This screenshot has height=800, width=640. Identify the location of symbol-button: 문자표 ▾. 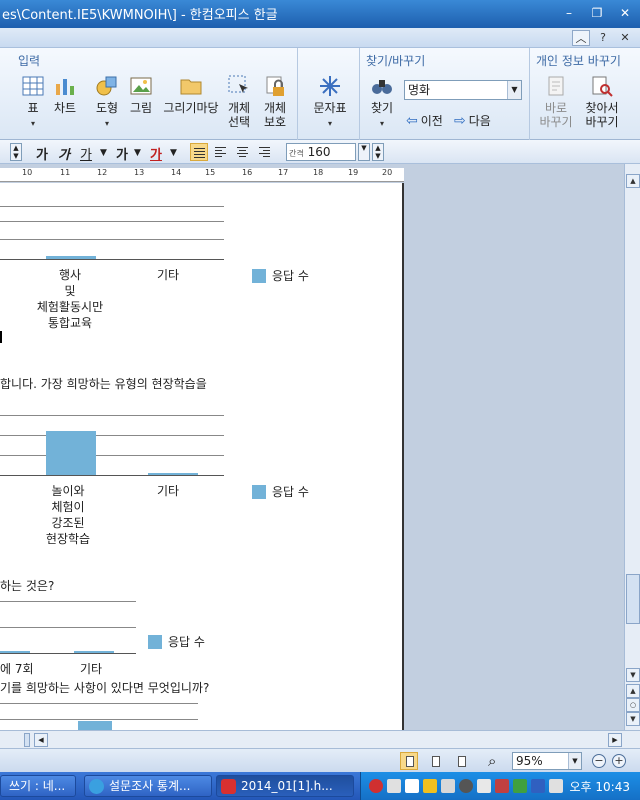
(330, 102).